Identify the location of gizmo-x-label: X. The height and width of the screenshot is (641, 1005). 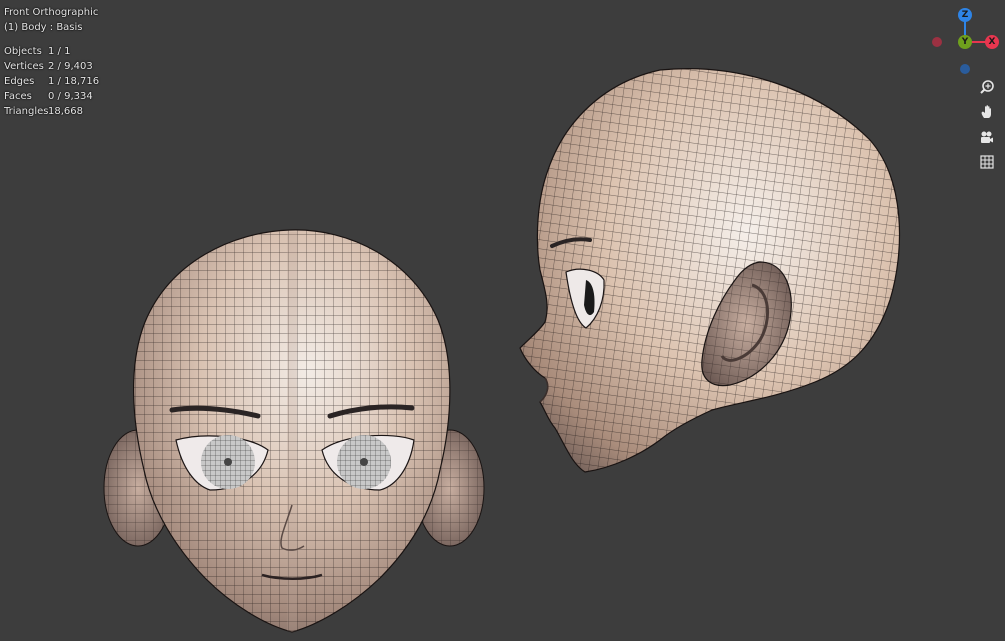
(992, 42).